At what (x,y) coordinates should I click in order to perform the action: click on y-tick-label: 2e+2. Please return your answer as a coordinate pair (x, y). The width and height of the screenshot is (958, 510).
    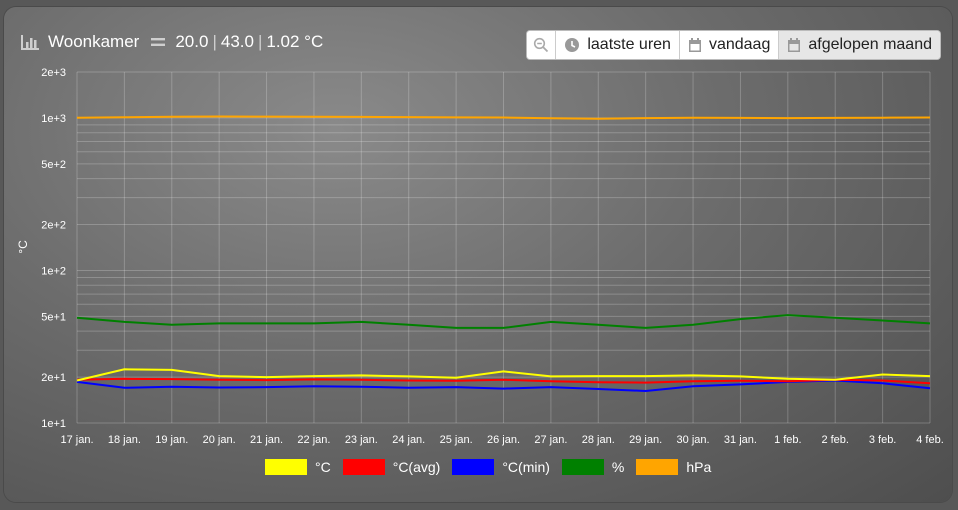
    Looking at the image, I should click on (53, 226).